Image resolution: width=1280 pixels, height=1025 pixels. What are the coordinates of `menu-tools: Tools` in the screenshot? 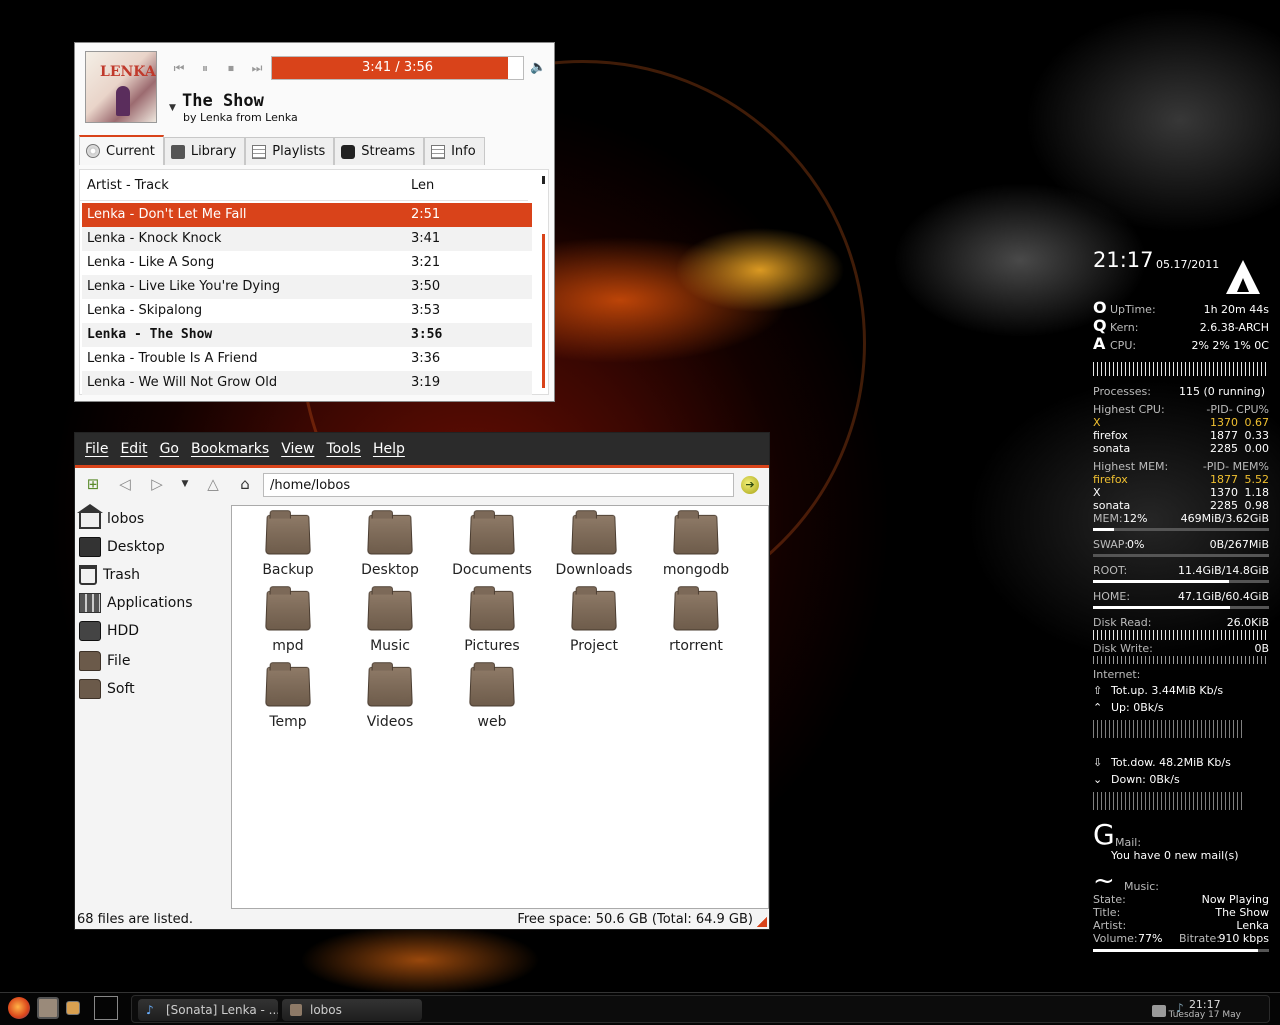 It's located at (343, 449).